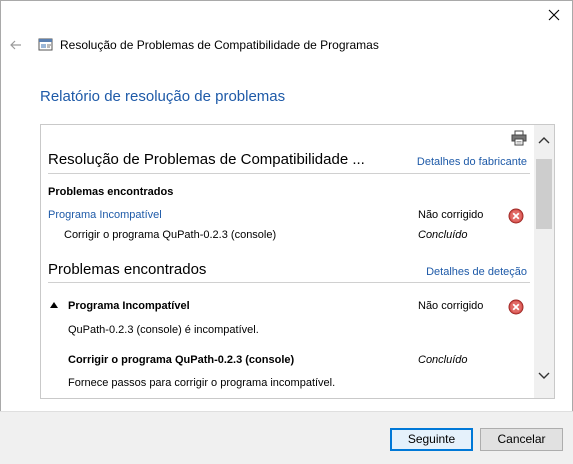 The width and height of the screenshot is (573, 464). I want to click on print-button, so click(519, 138).